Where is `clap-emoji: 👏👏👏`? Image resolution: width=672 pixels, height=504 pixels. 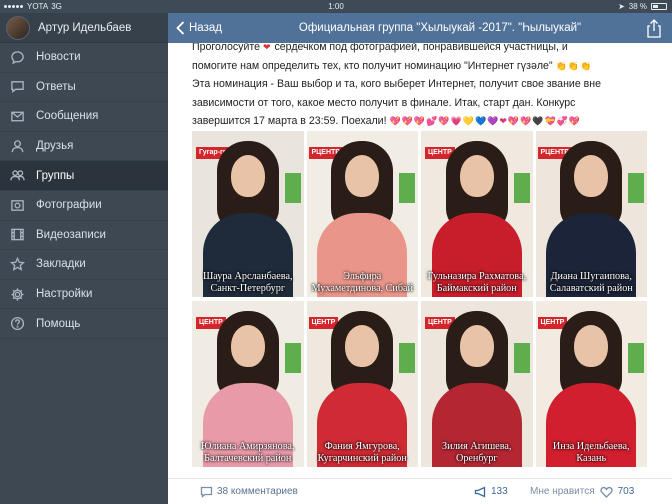 clap-emoji: 👏👏👏 is located at coordinates (574, 65).